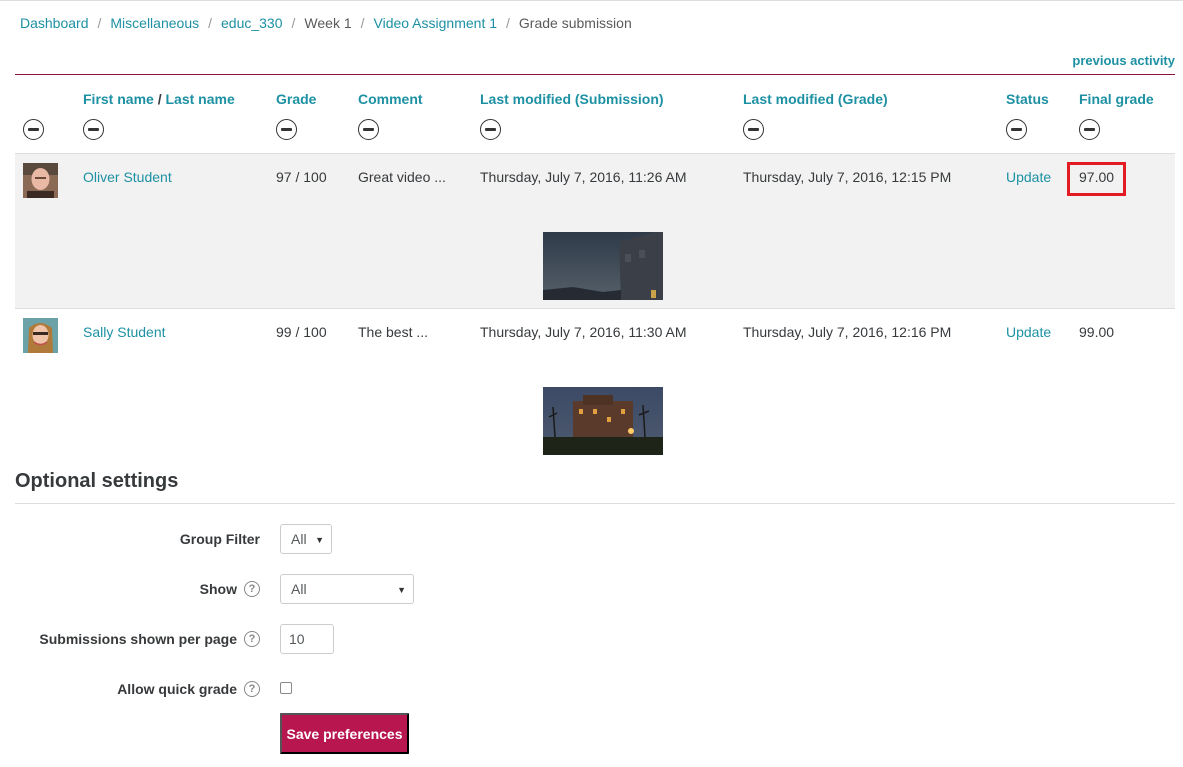 Image resolution: width=1183 pixels, height=767 pixels. I want to click on grade-value: 99 / 100, so click(301, 332).